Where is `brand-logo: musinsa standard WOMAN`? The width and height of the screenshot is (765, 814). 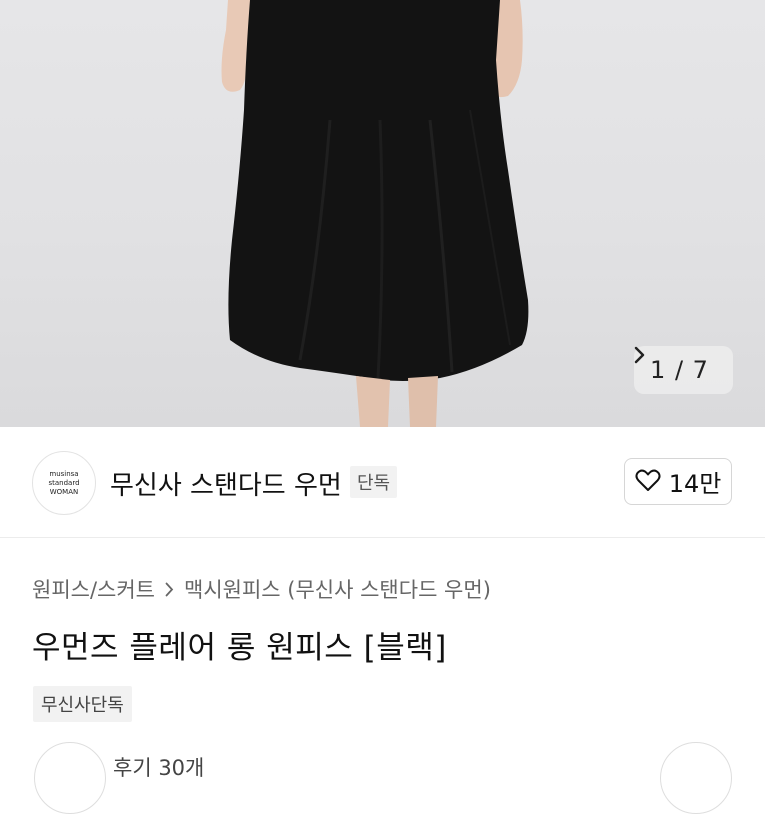 brand-logo: musinsa standard WOMAN is located at coordinates (64, 483).